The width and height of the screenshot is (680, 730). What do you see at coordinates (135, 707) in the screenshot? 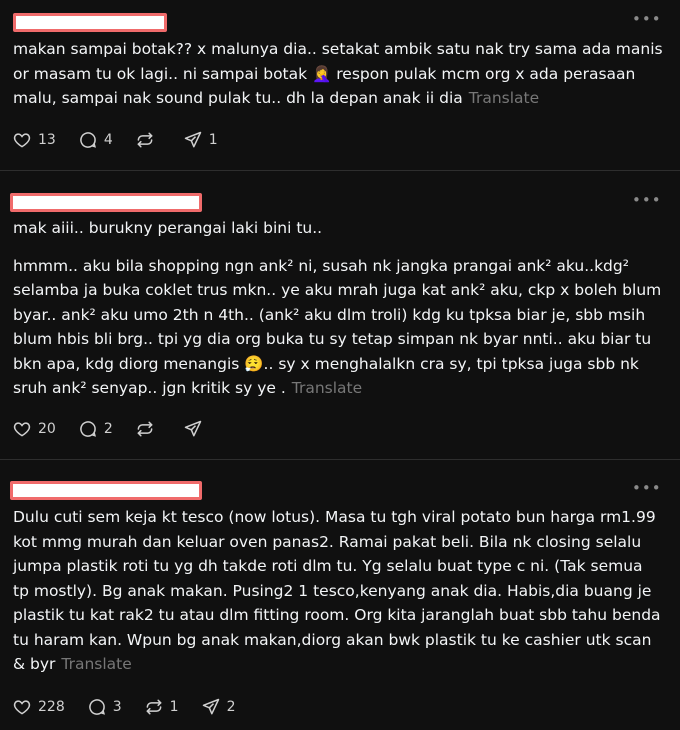
I see `action-bar: 228 3 1 2` at bounding box center [135, 707].